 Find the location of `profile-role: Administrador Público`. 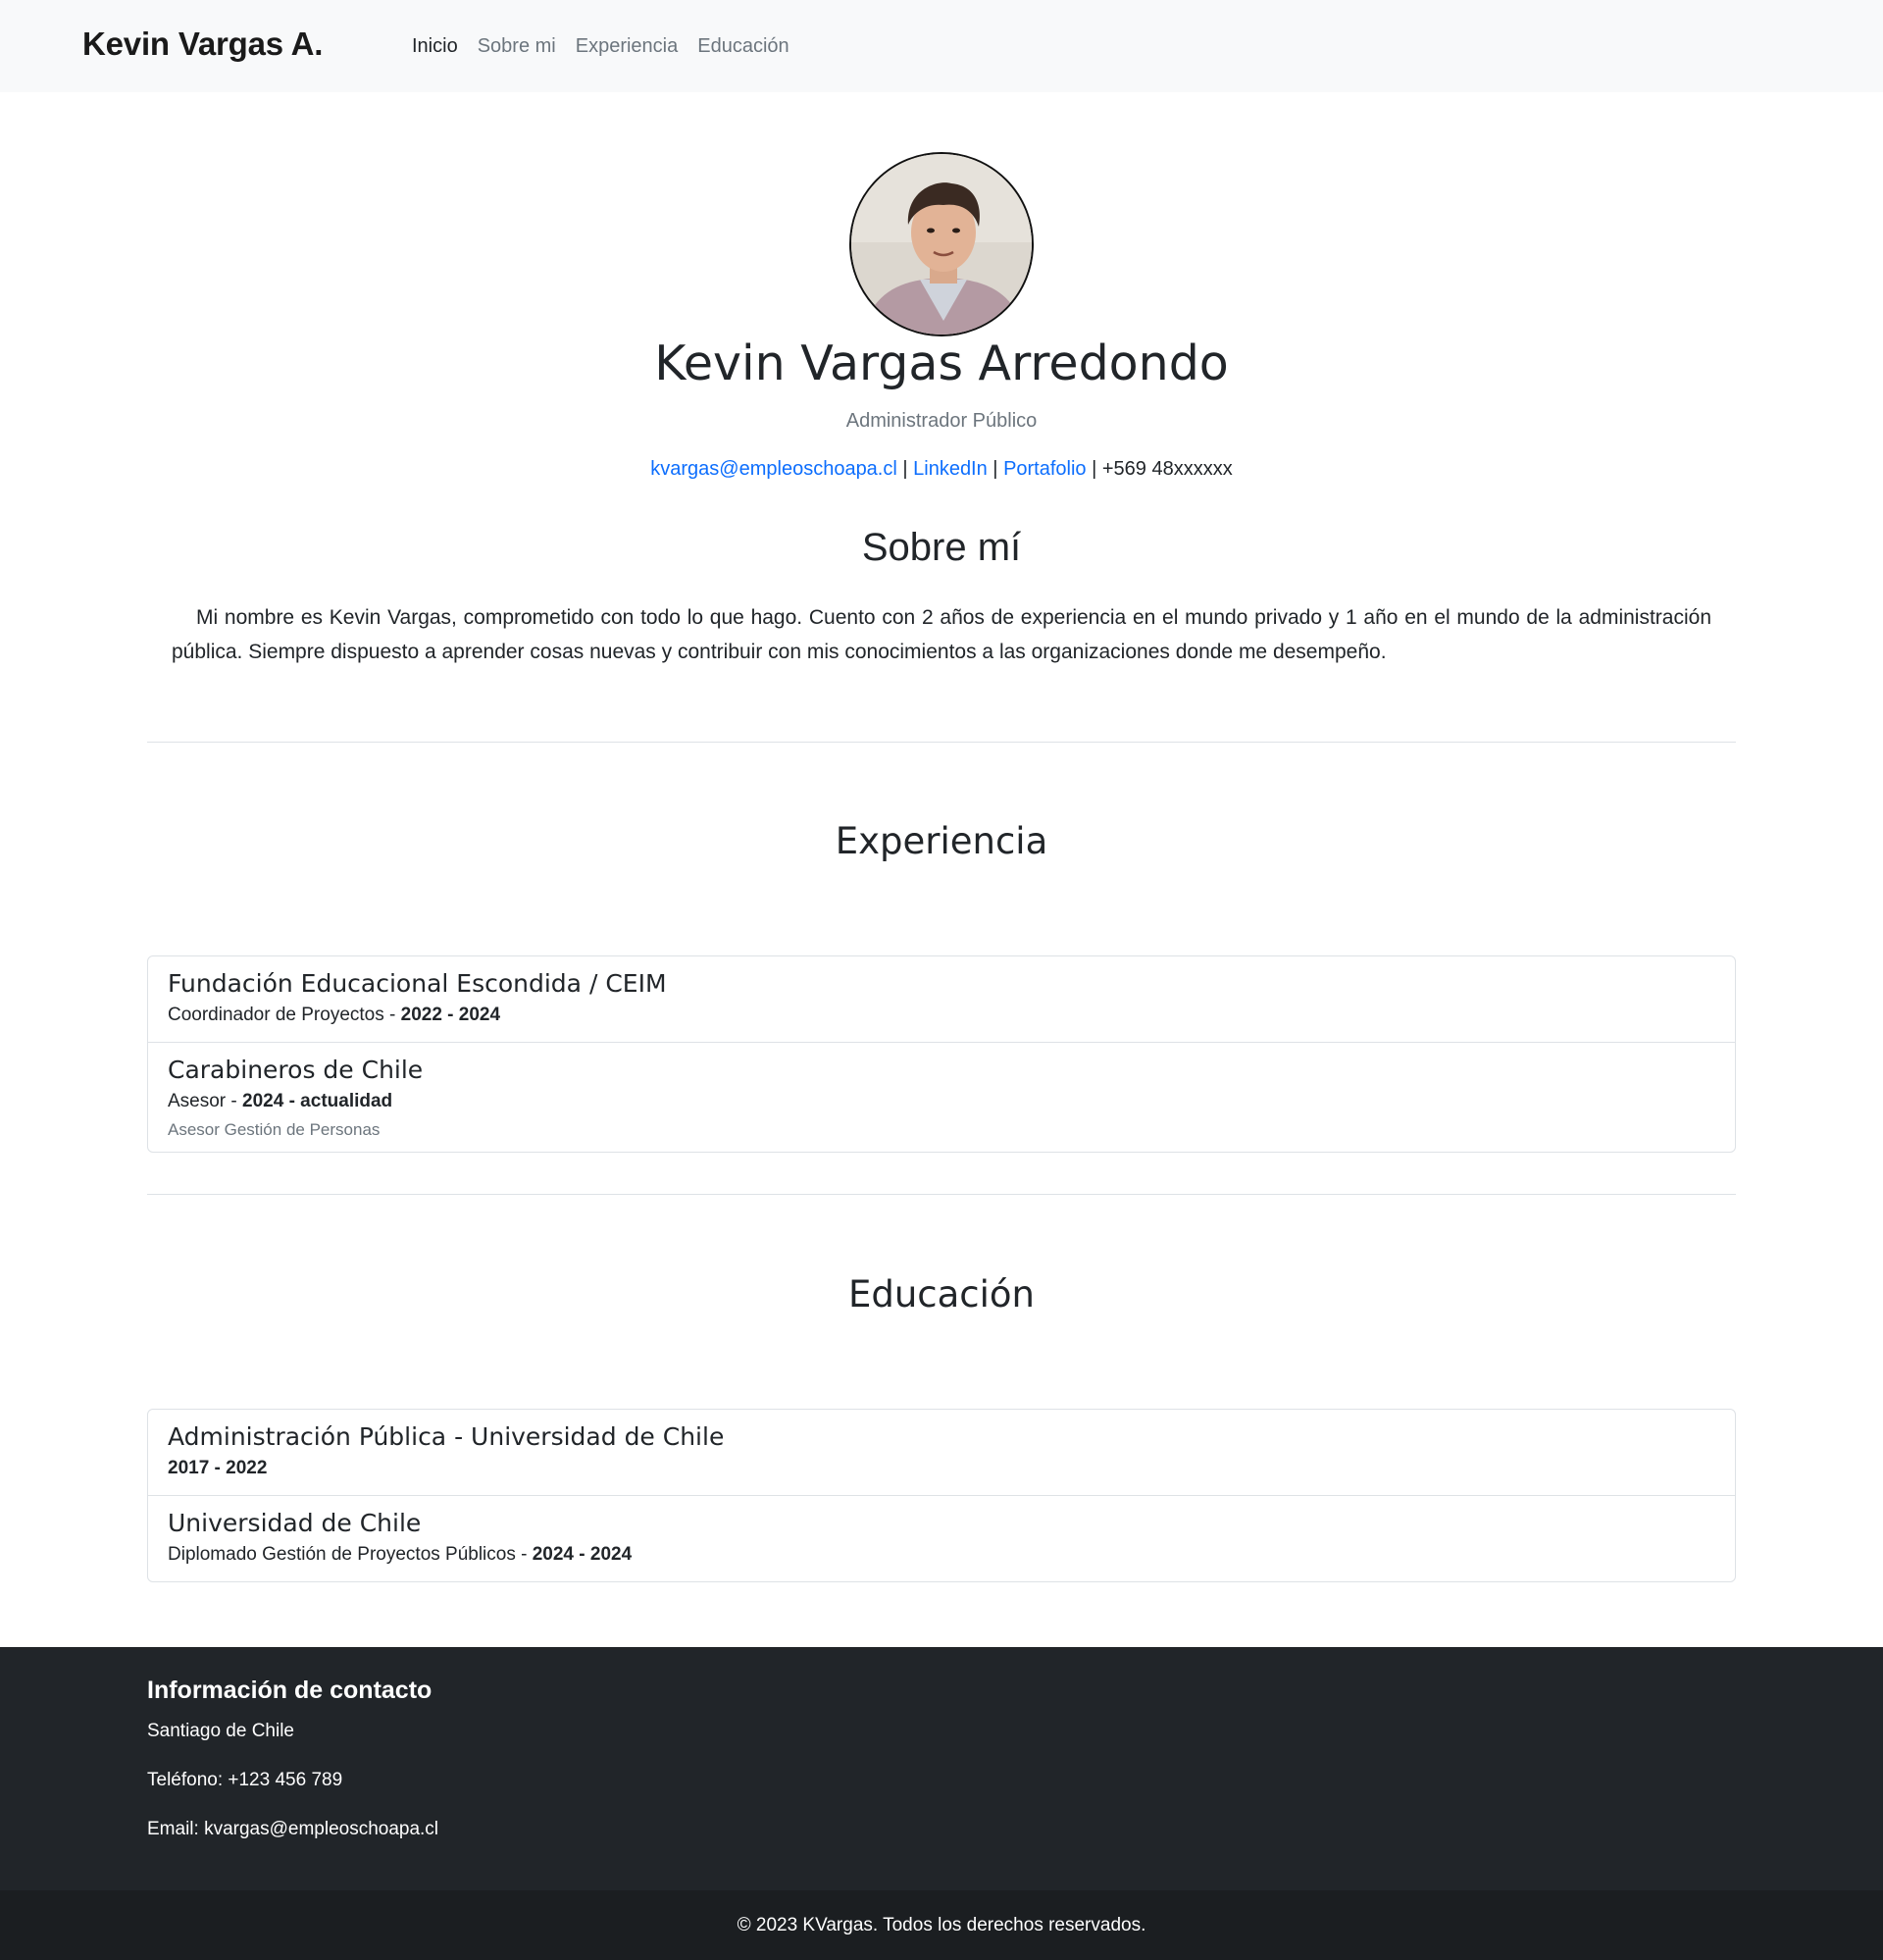

profile-role: Administrador Público is located at coordinates (941, 421).